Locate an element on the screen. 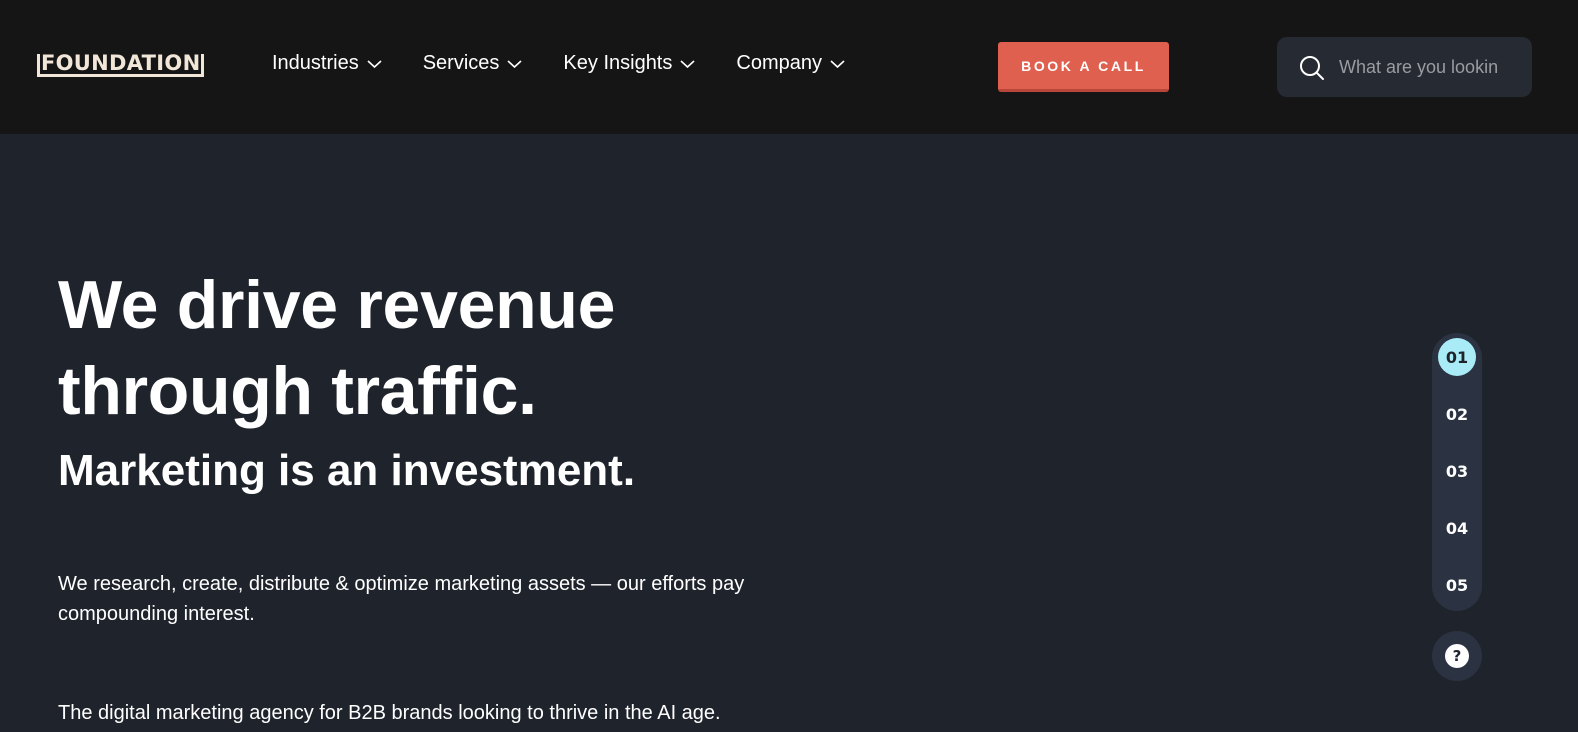 The height and width of the screenshot is (732, 1578). foundation-logo: FOUNDATION is located at coordinates (121, 63).